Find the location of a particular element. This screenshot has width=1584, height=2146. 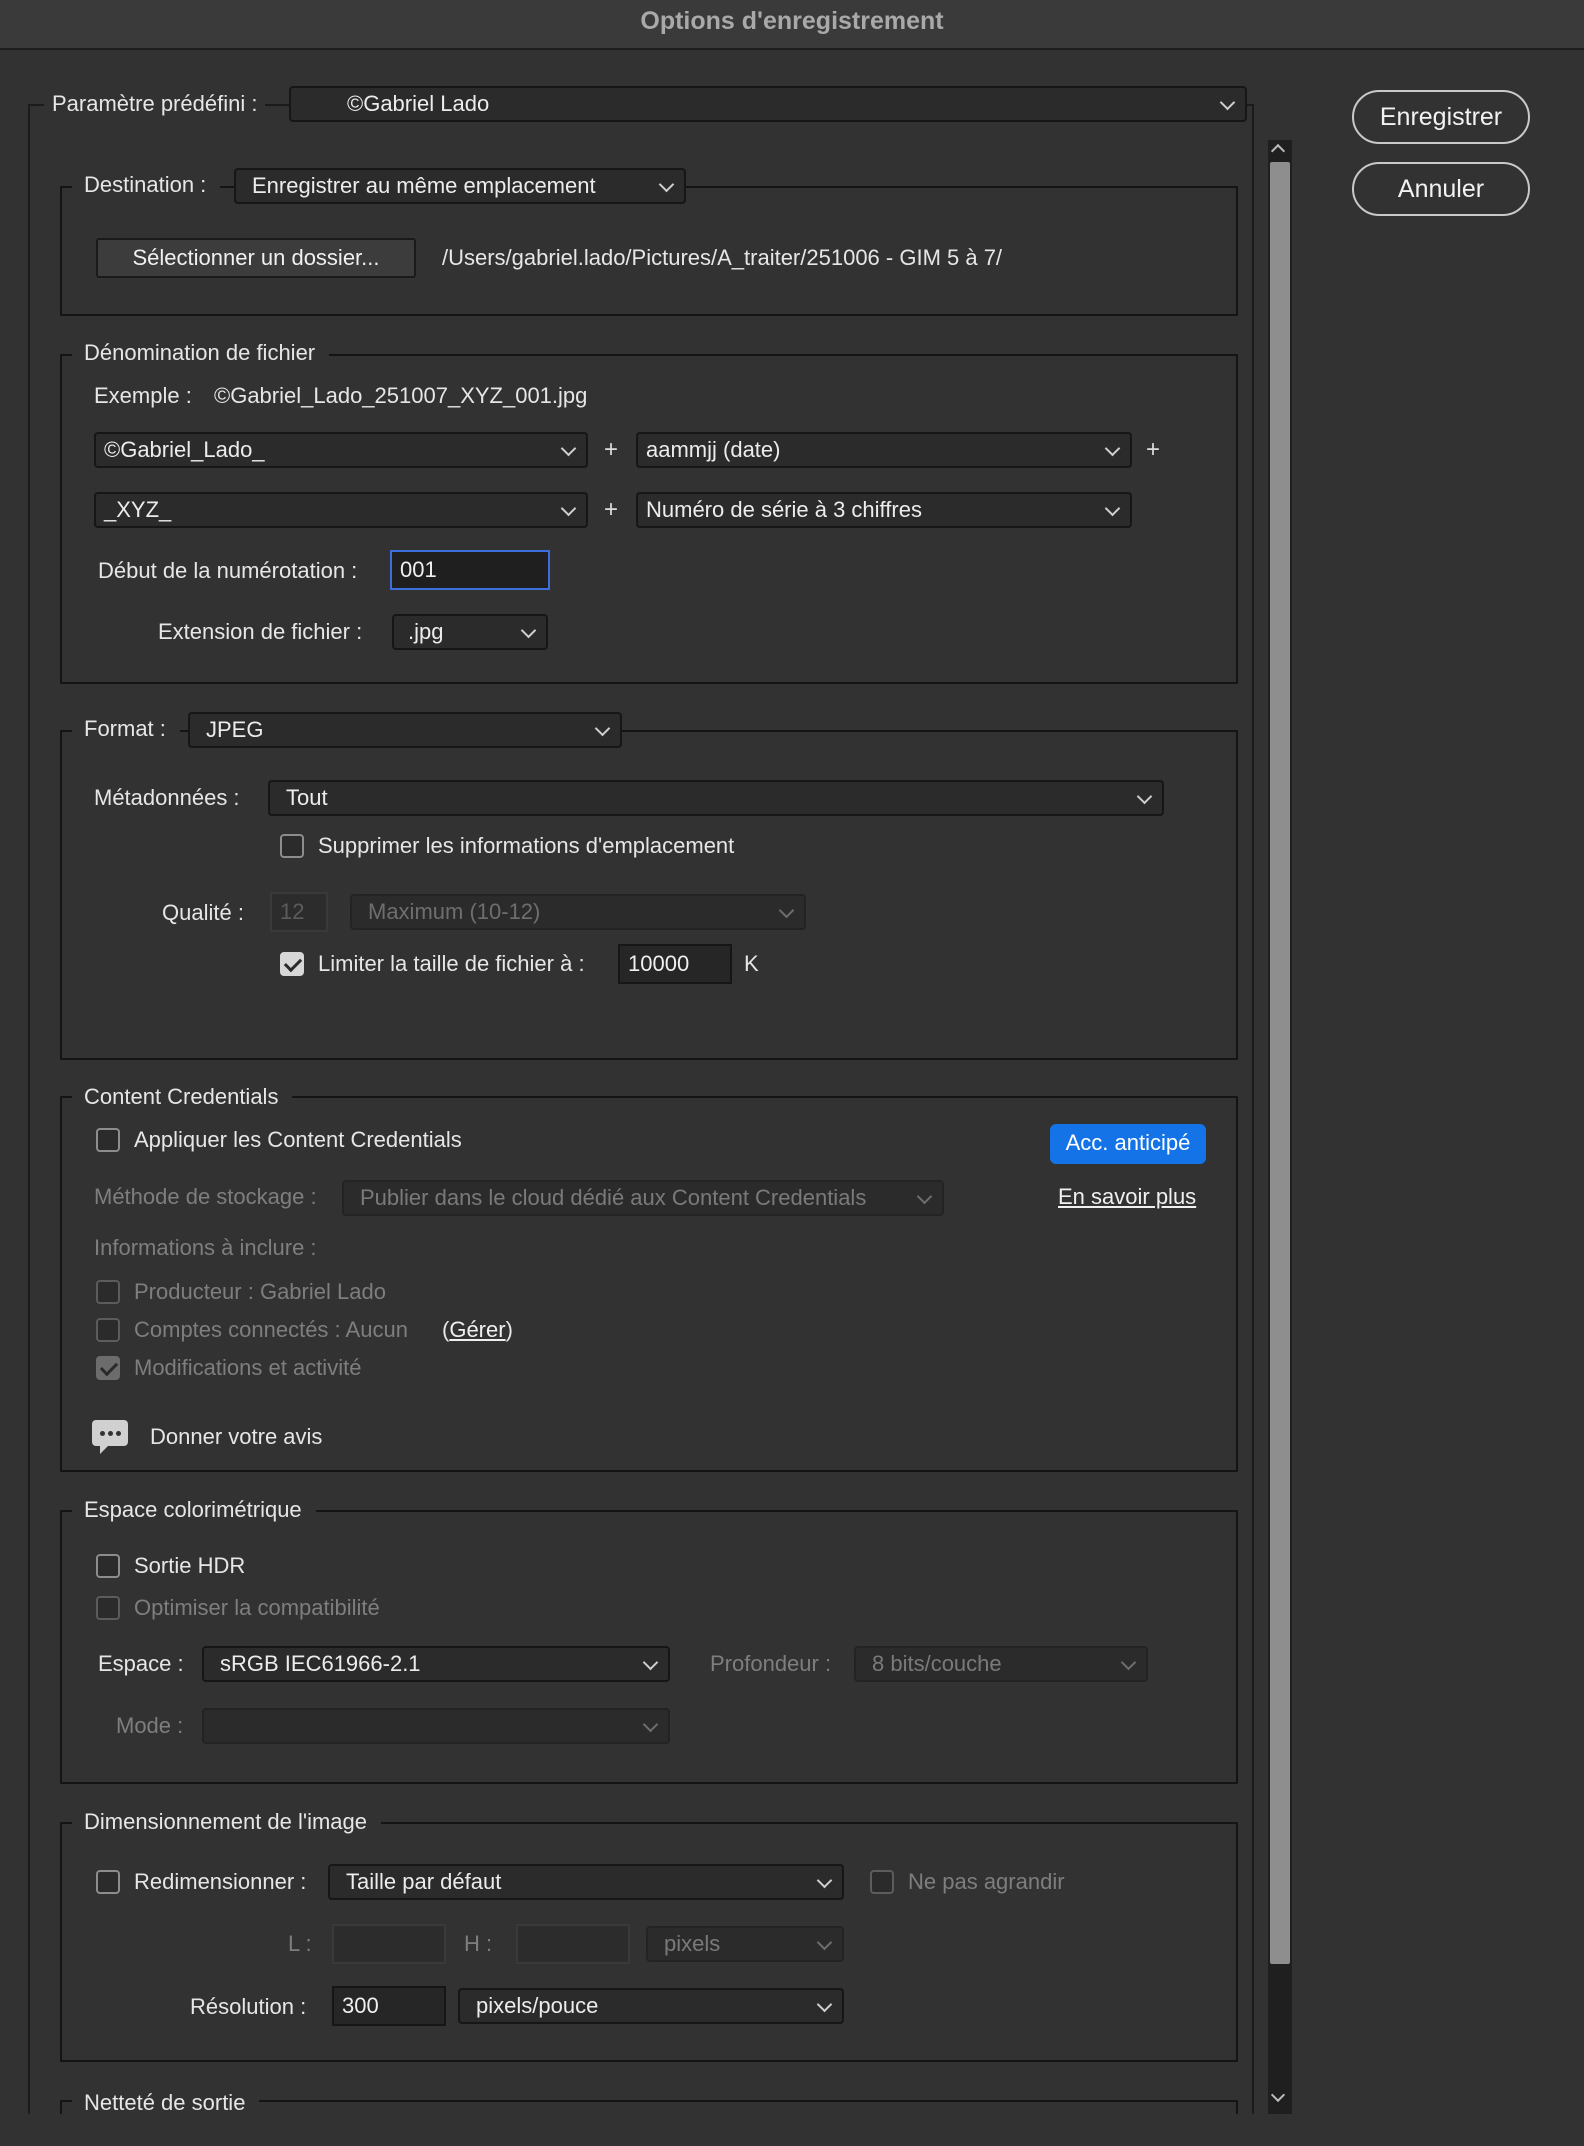

start-number-label: Début de la numérotation : is located at coordinates (228, 570).